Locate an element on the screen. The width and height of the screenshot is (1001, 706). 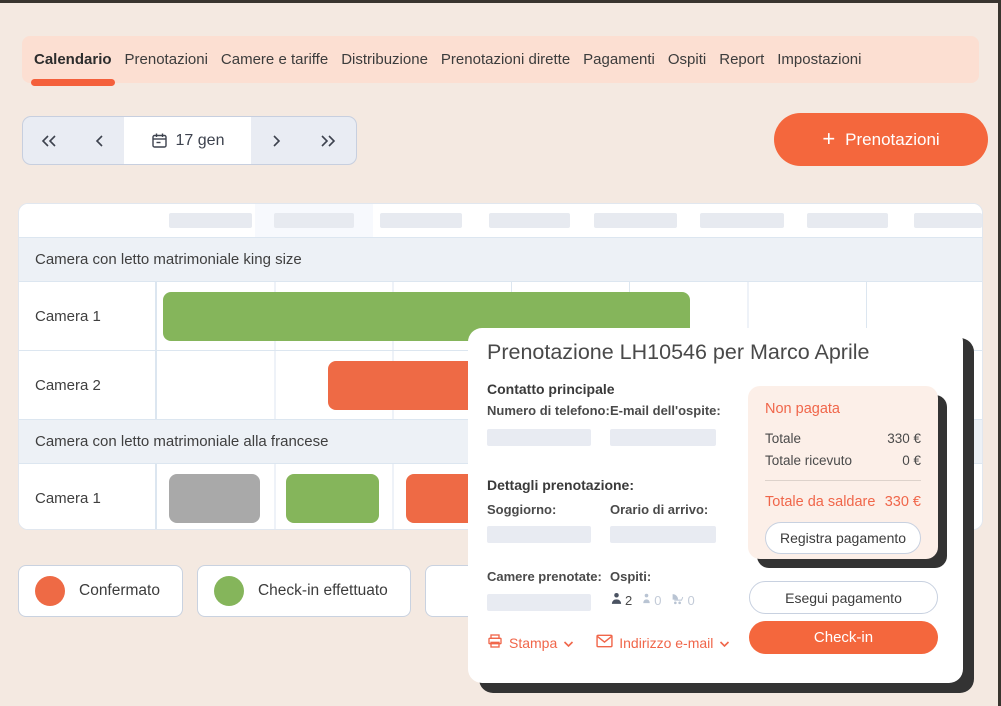
print-link: Stampa is located at coordinates (530, 642).